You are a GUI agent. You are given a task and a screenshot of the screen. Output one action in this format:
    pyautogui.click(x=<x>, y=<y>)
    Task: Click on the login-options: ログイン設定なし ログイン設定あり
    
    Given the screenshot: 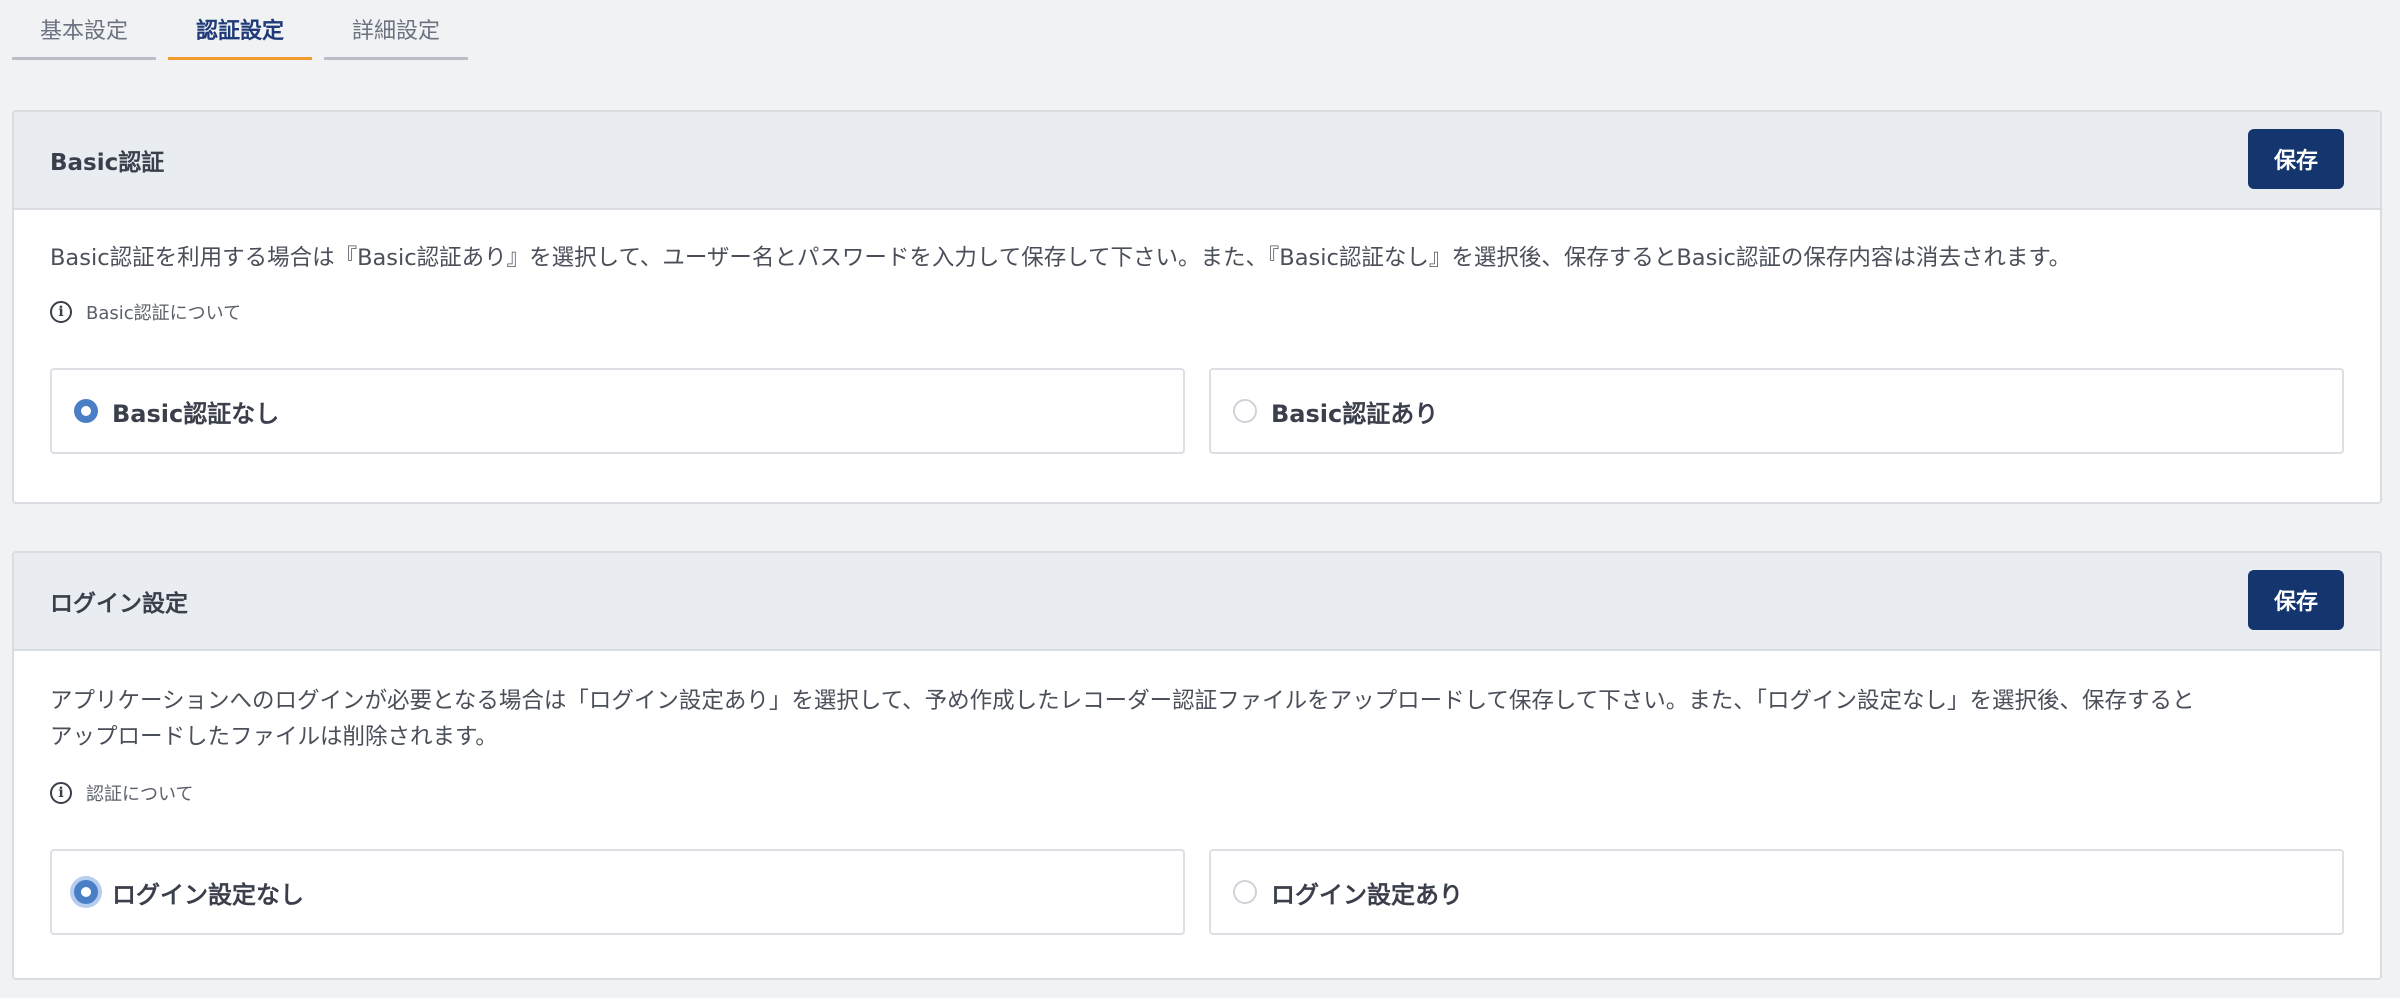 What is the action you would take?
    pyautogui.click(x=1197, y=892)
    